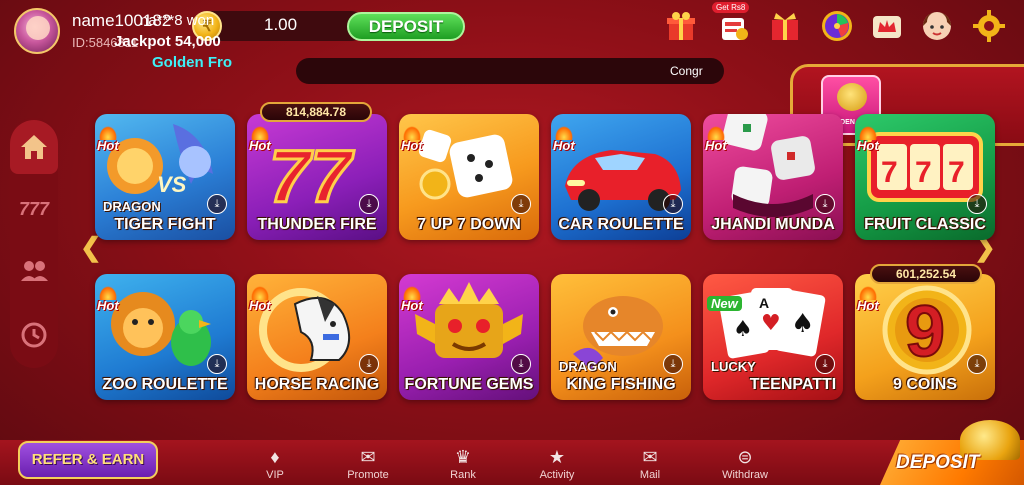 The height and width of the screenshot is (485, 1024). I want to click on svg-text: A, so click(764, 303).